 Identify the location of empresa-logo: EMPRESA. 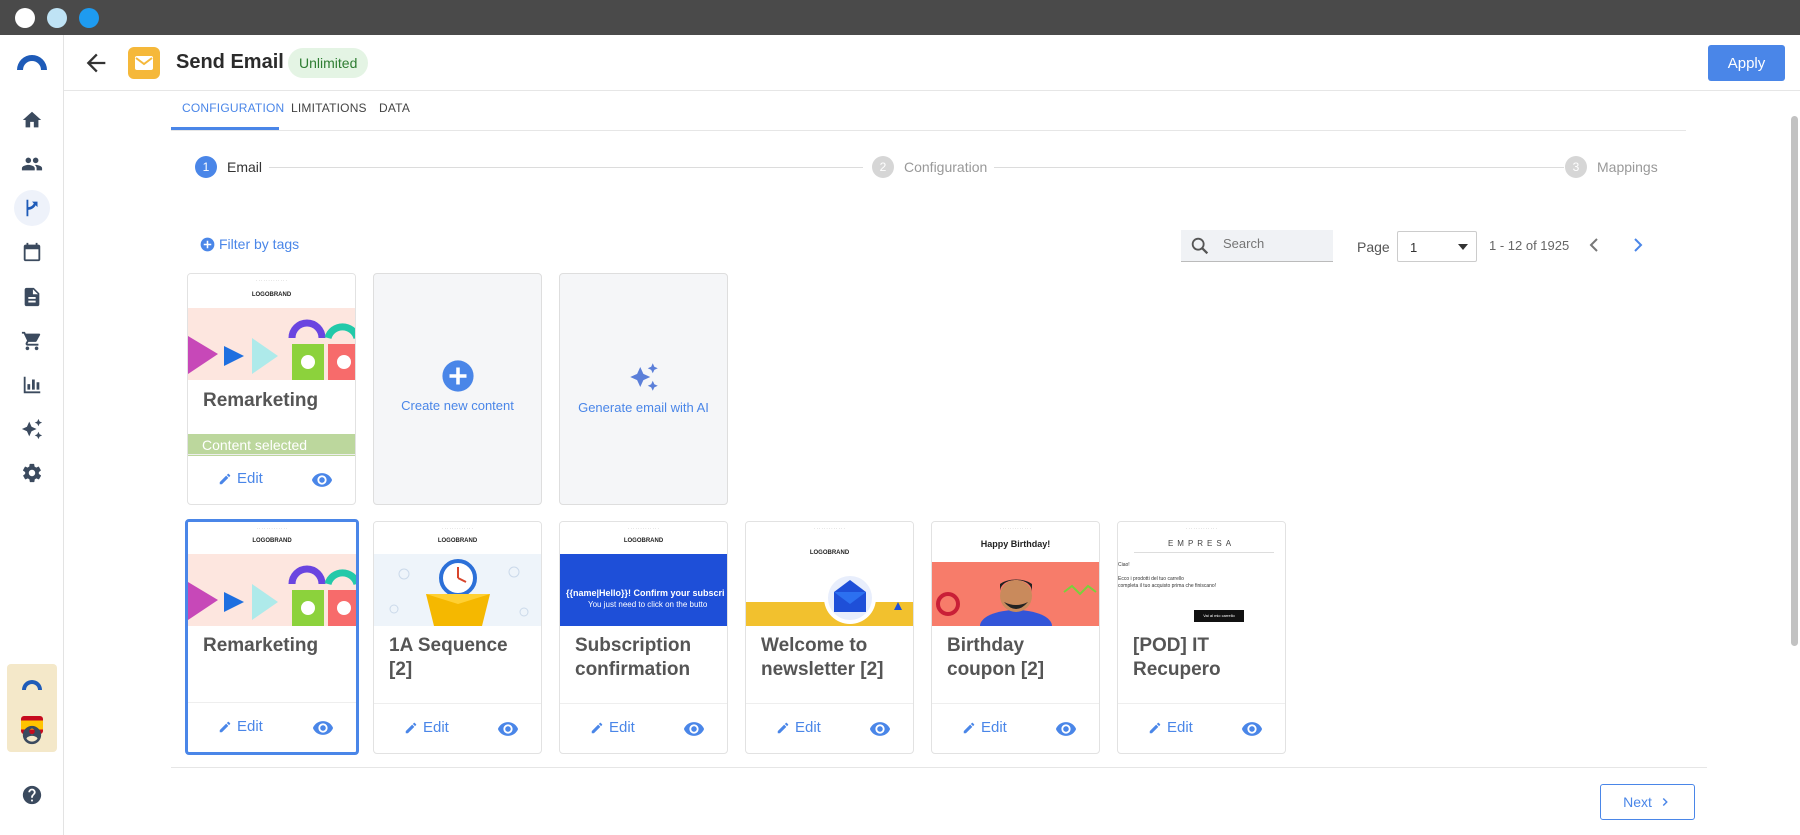
(1201, 543).